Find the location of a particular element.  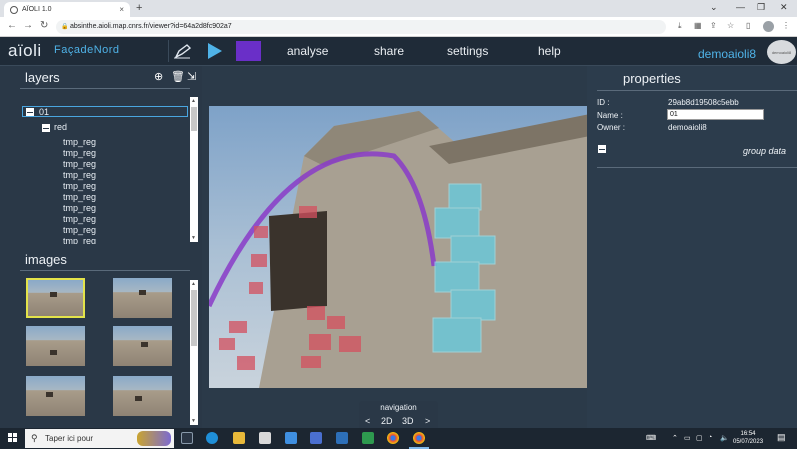

lock-icon: 🔒 is located at coordinates (65, 27).